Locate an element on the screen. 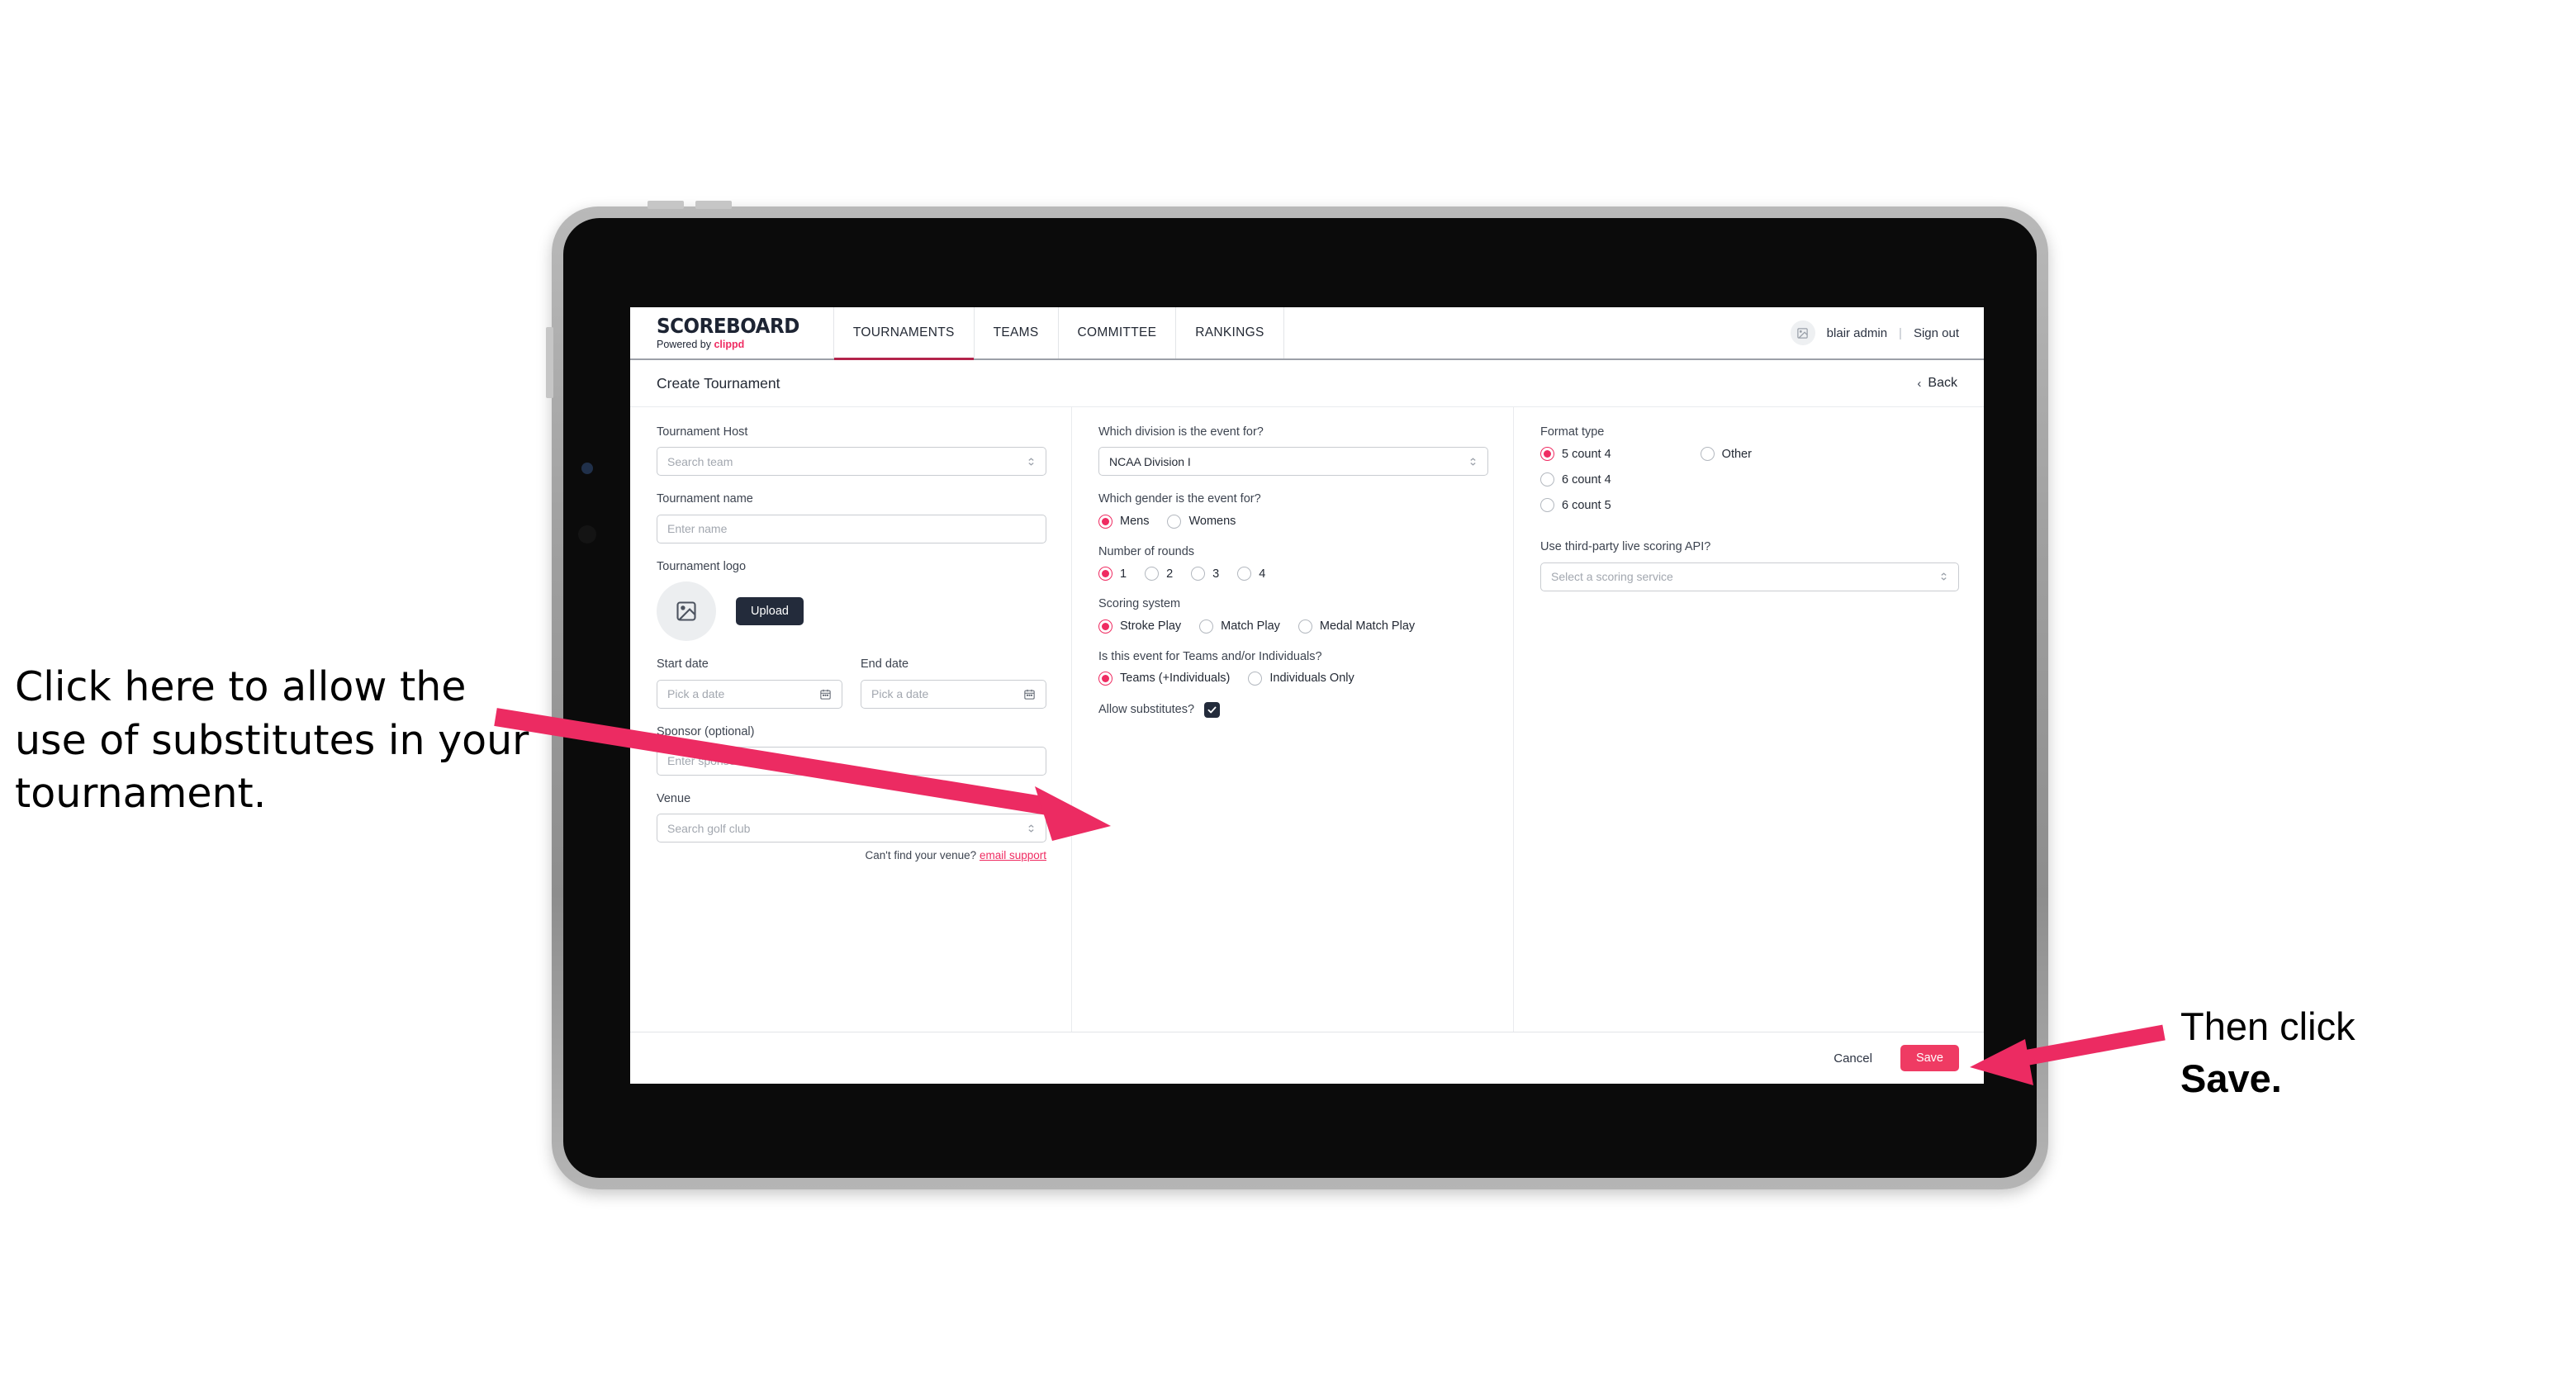  field-sponsor: Sponsor (optional) Enter sponsor name is located at coordinates (851, 750).